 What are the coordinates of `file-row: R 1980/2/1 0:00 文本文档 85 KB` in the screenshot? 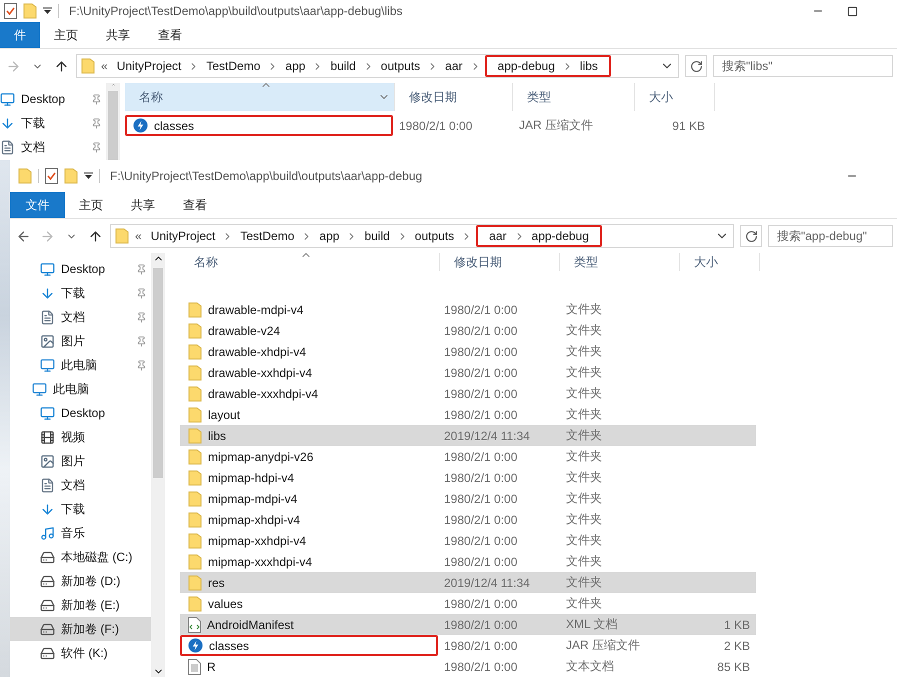 It's located at (468, 666).